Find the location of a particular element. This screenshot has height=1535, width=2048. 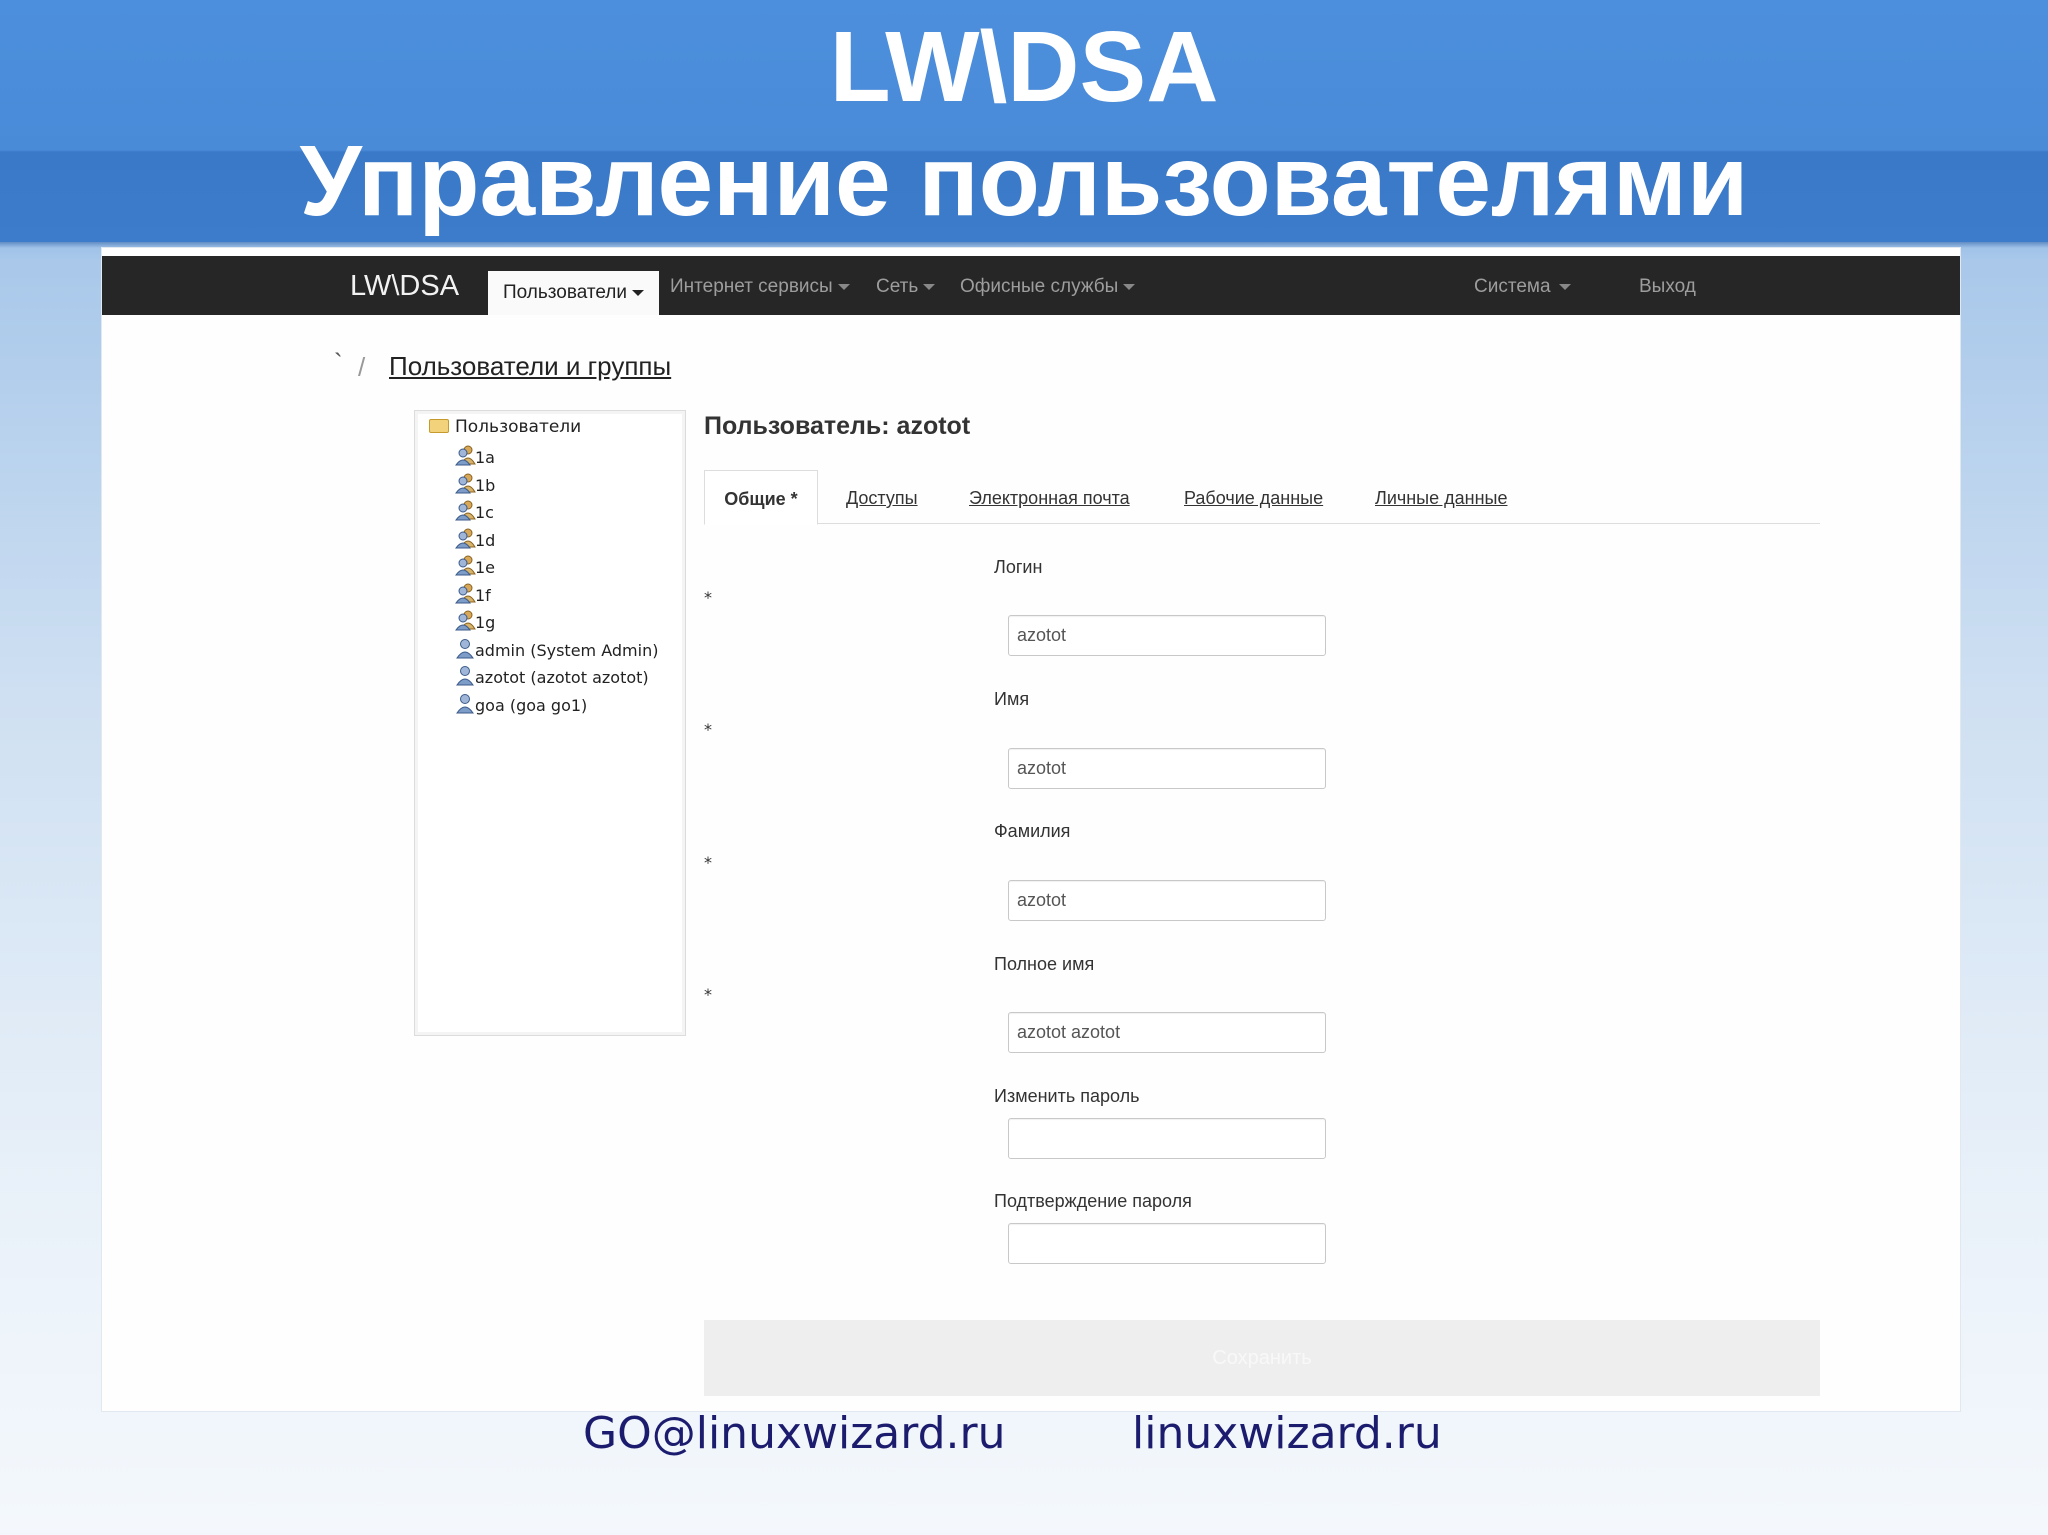

slide-subtitle: Управление пользователями is located at coordinates (1024, 181).